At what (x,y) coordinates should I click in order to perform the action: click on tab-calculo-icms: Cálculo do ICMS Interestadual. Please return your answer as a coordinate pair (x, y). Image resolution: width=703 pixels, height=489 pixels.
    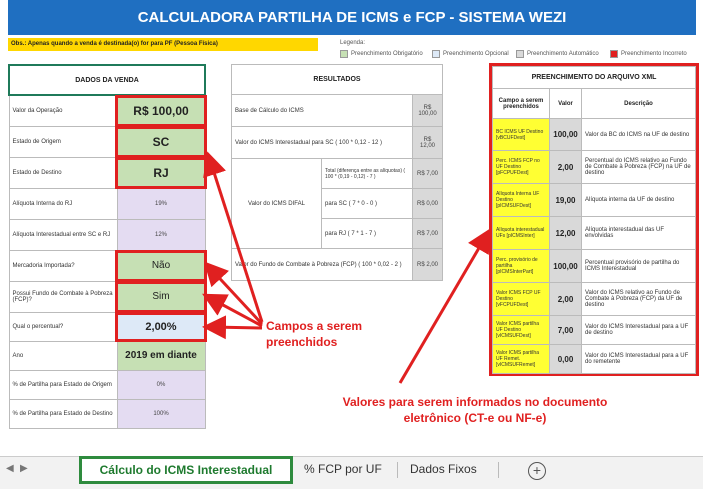
    Looking at the image, I should click on (186, 470).